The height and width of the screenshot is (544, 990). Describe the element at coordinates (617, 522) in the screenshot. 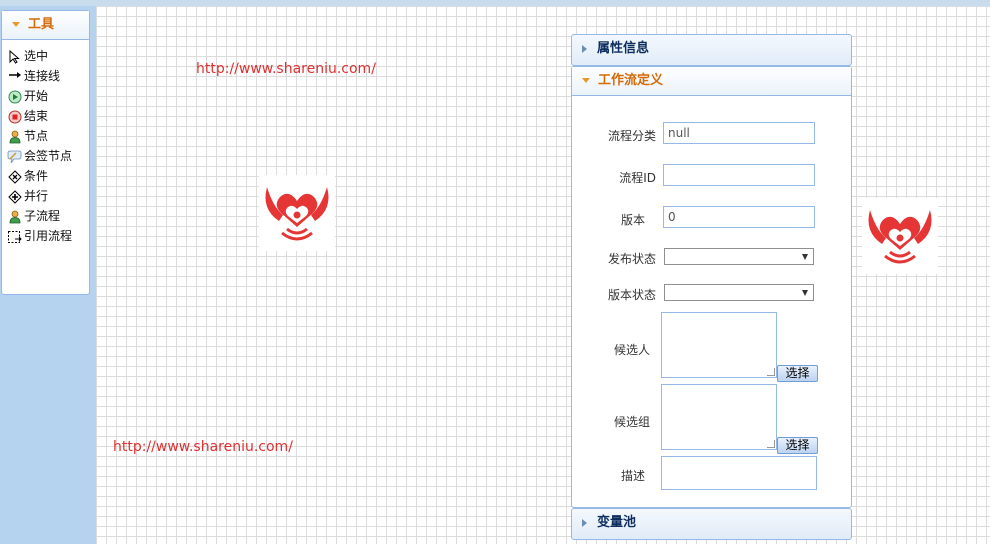

I see `variable-pool-panel-title: 变量池` at that location.